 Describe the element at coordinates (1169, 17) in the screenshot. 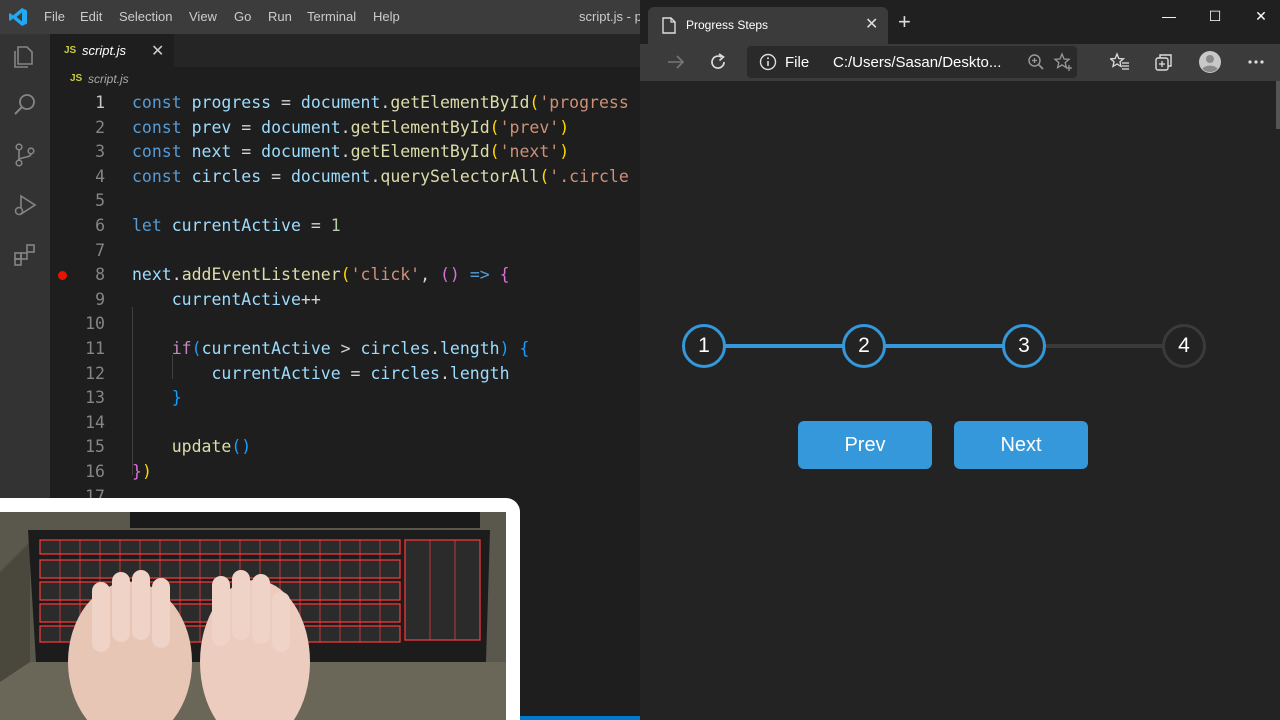

I see `minimize-button: —` at that location.